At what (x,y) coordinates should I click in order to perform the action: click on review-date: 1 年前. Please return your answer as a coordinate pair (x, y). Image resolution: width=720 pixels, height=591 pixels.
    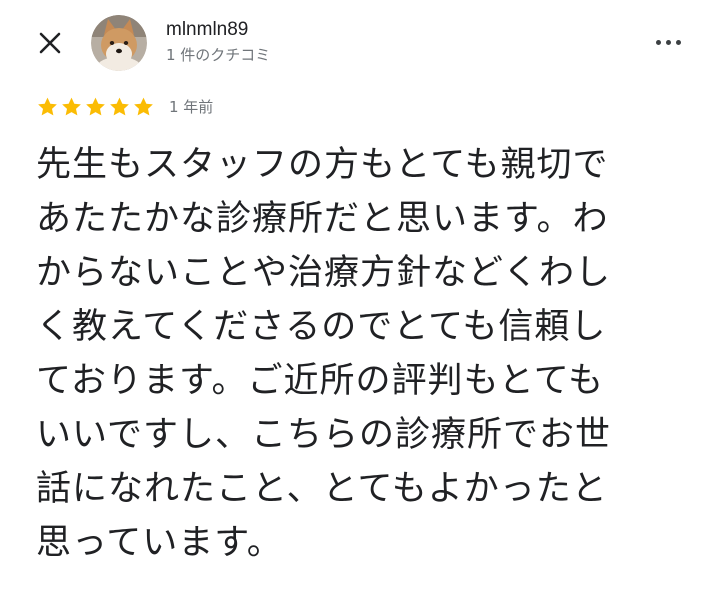
    Looking at the image, I should click on (191, 107).